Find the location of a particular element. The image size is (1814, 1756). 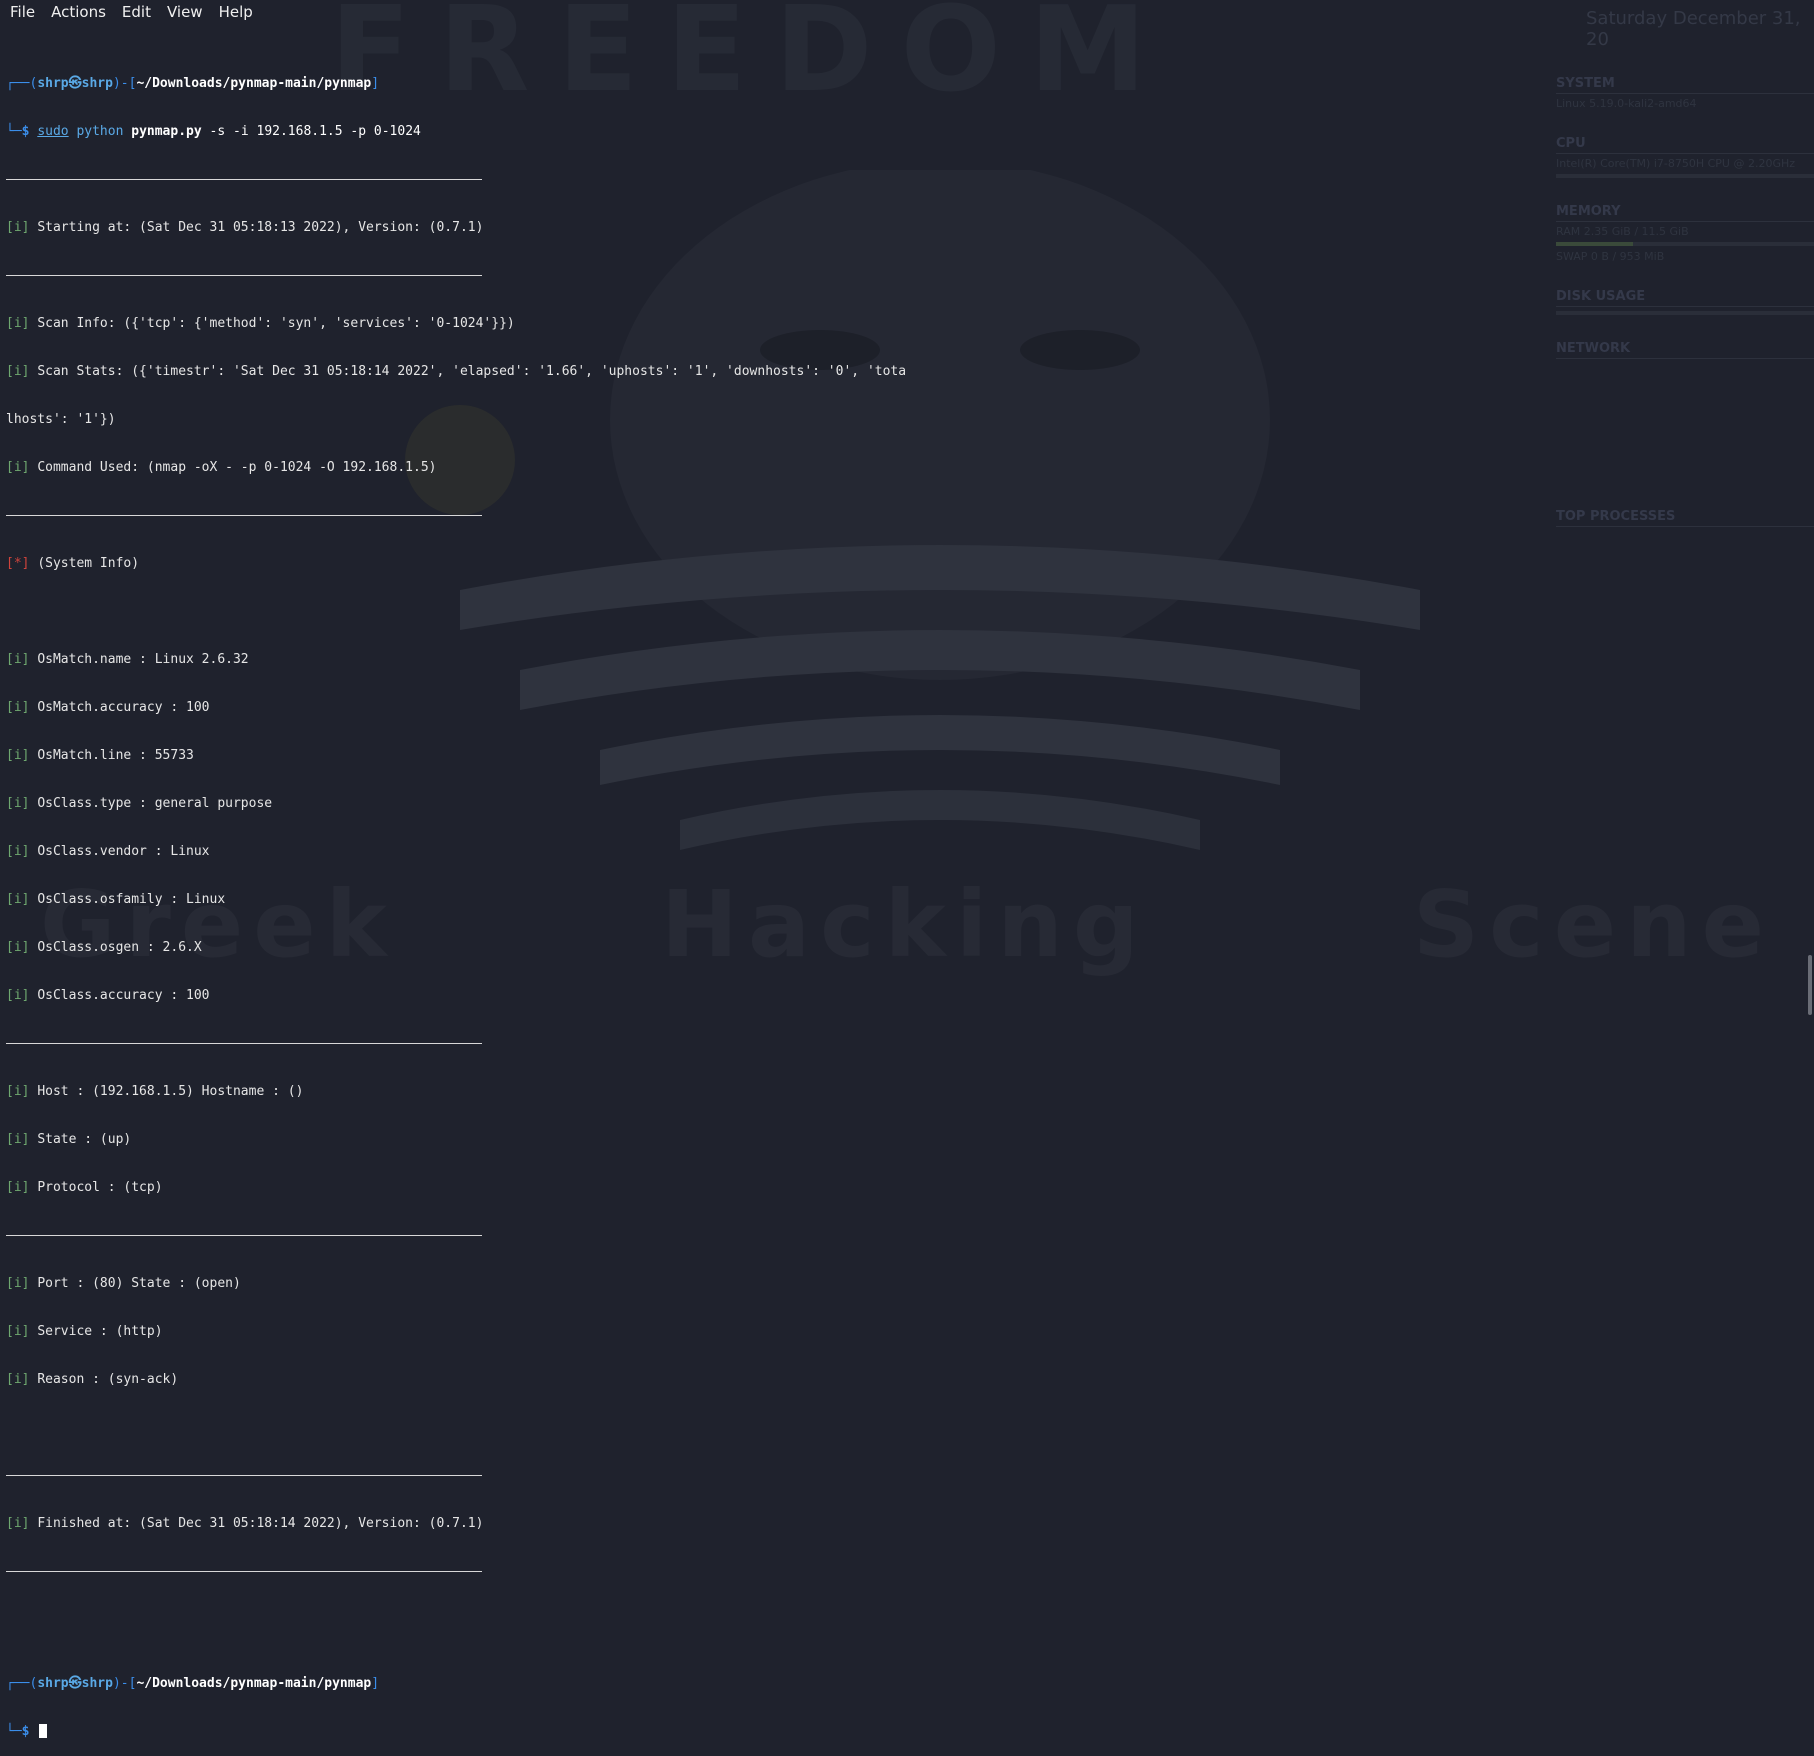

output-line: [*] (System Info) is located at coordinates (73, 563).